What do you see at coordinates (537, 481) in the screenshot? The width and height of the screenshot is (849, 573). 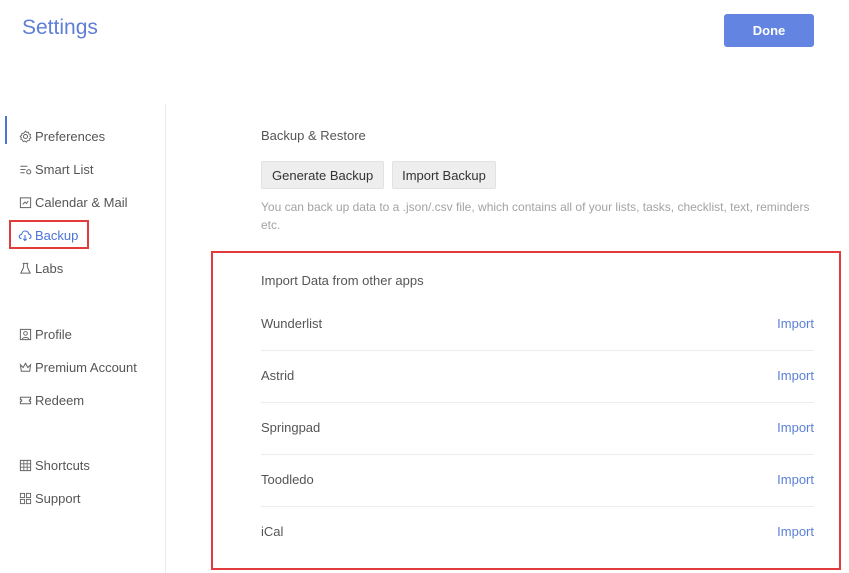 I see `import-row-toodledo: Toodledo Import` at bounding box center [537, 481].